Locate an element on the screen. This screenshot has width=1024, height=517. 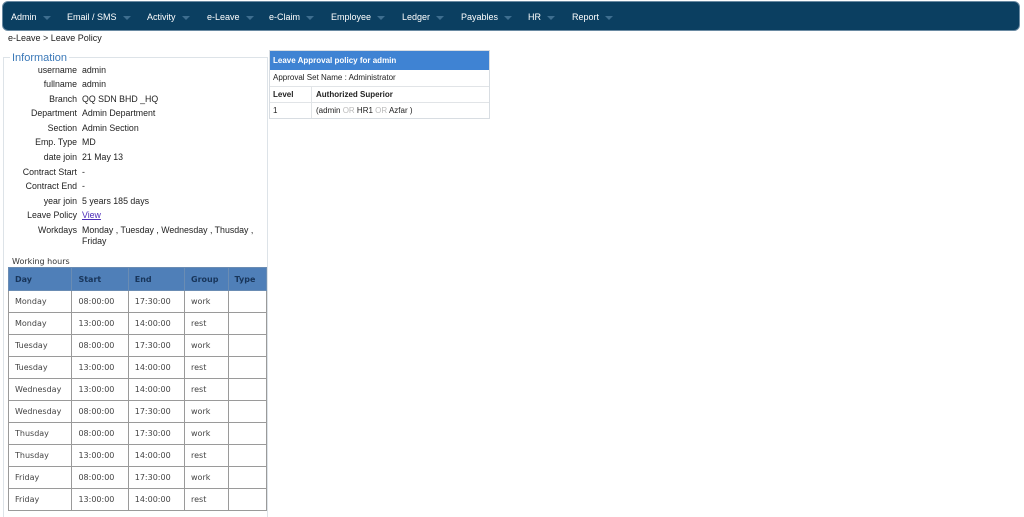
cell-day: Friday is located at coordinates (40, 477).